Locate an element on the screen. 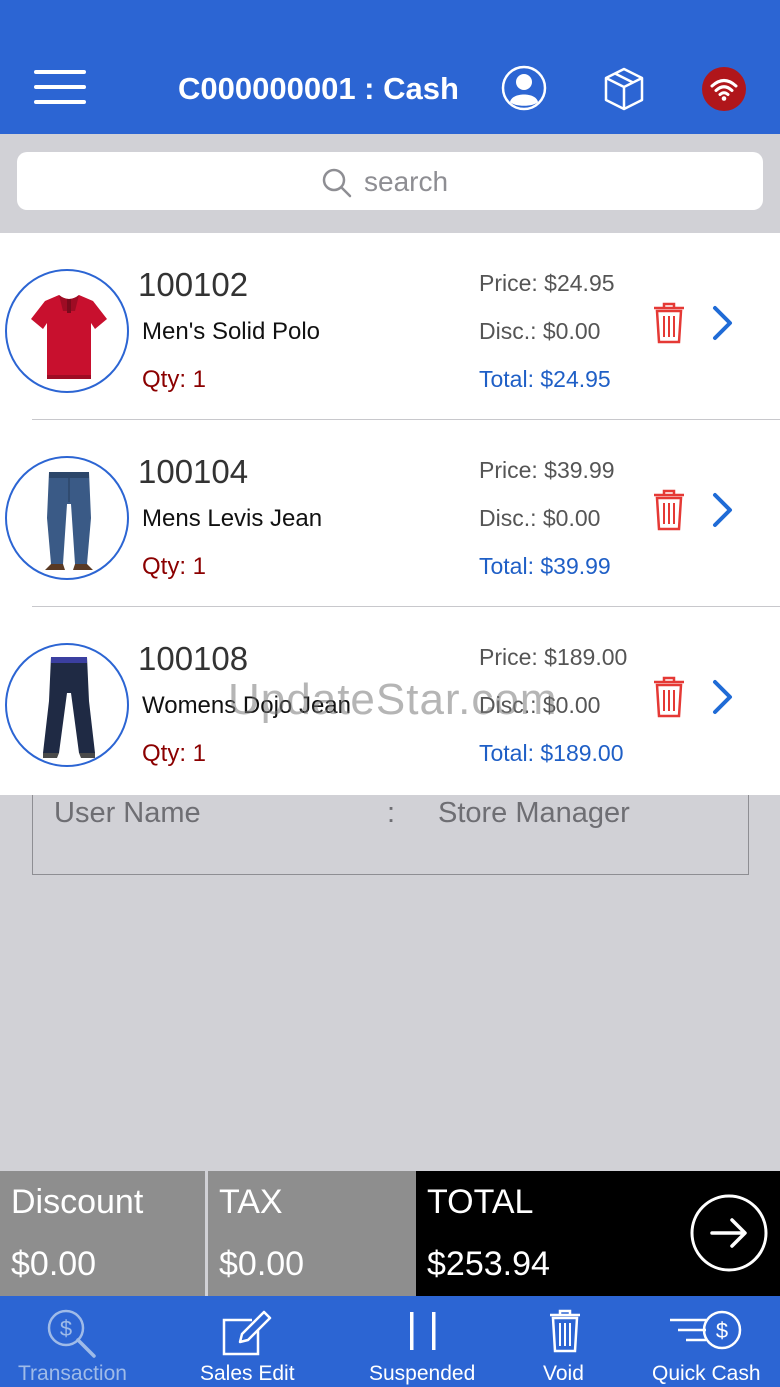  bottom-tab-bar: $ Transaction Sales Edit Suspended Void is located at coordinates (390, 1341).